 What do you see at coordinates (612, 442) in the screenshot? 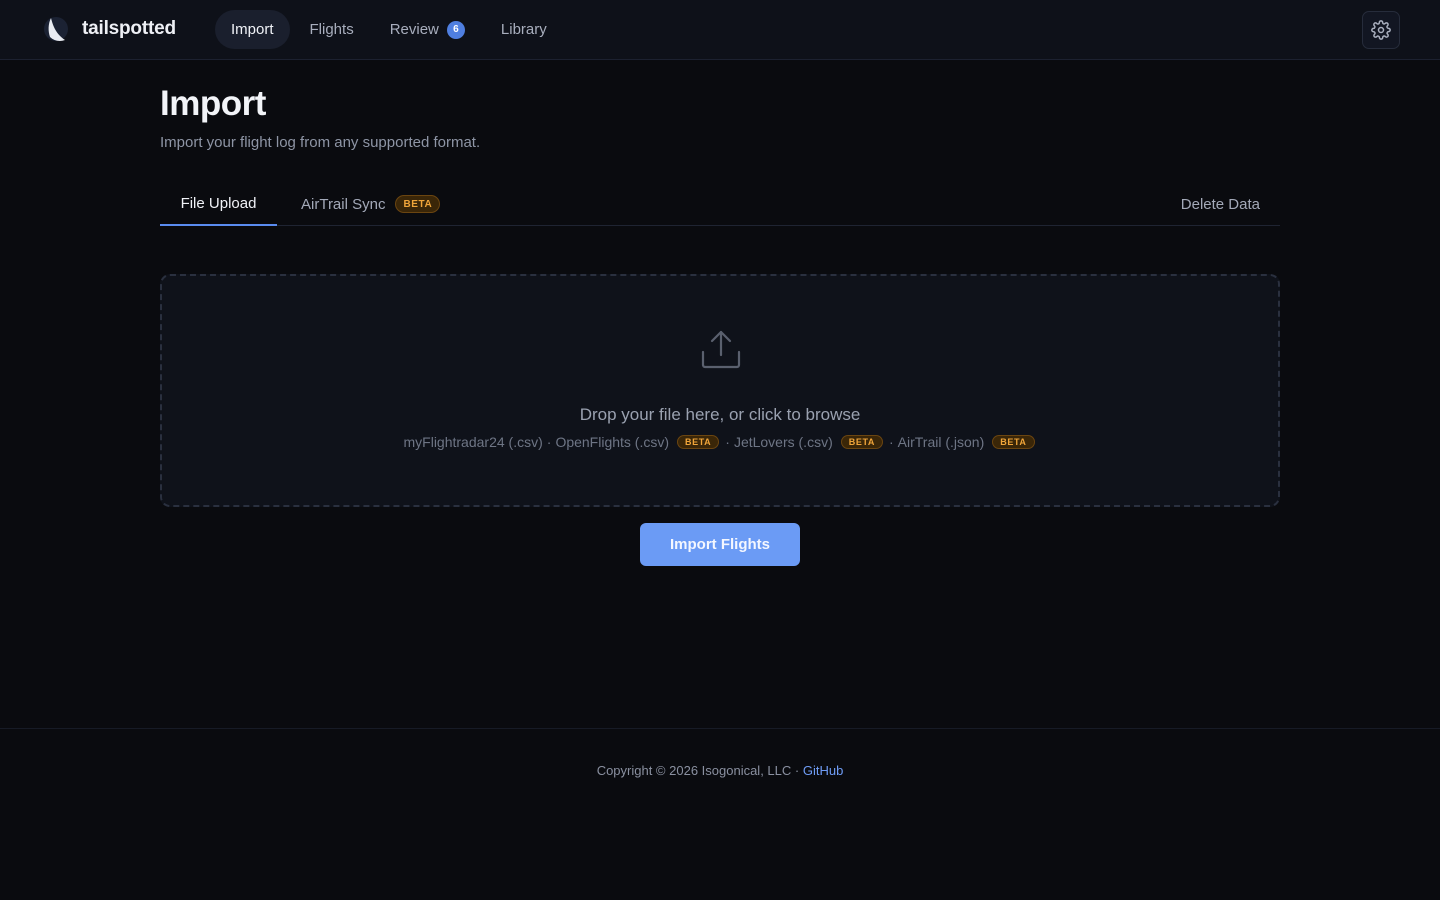
I see `format-label: OpenFlights (.csv)` at bounding box center [612, 442].